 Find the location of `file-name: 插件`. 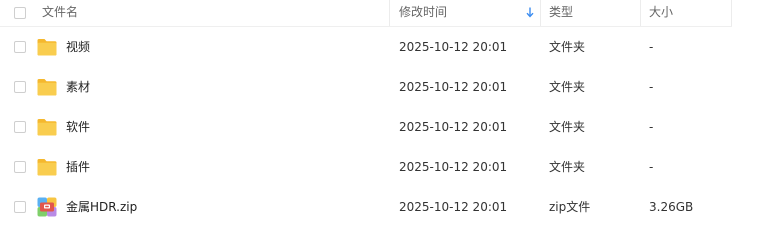

file-name: 插件 is located at coordinates (78, 167).